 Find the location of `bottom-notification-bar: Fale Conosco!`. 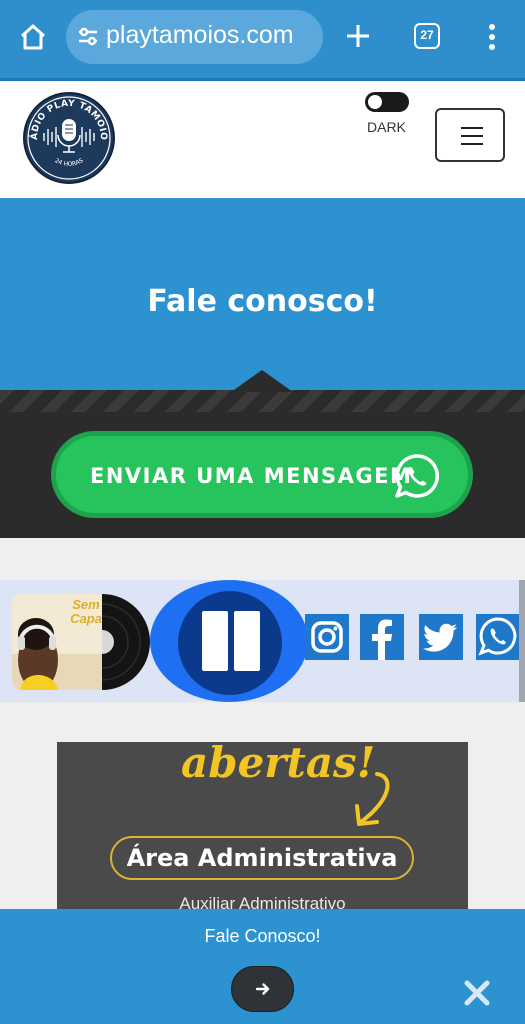

bottom-notification-bar: Fale Conosco! is located at coordinates (262, 966).